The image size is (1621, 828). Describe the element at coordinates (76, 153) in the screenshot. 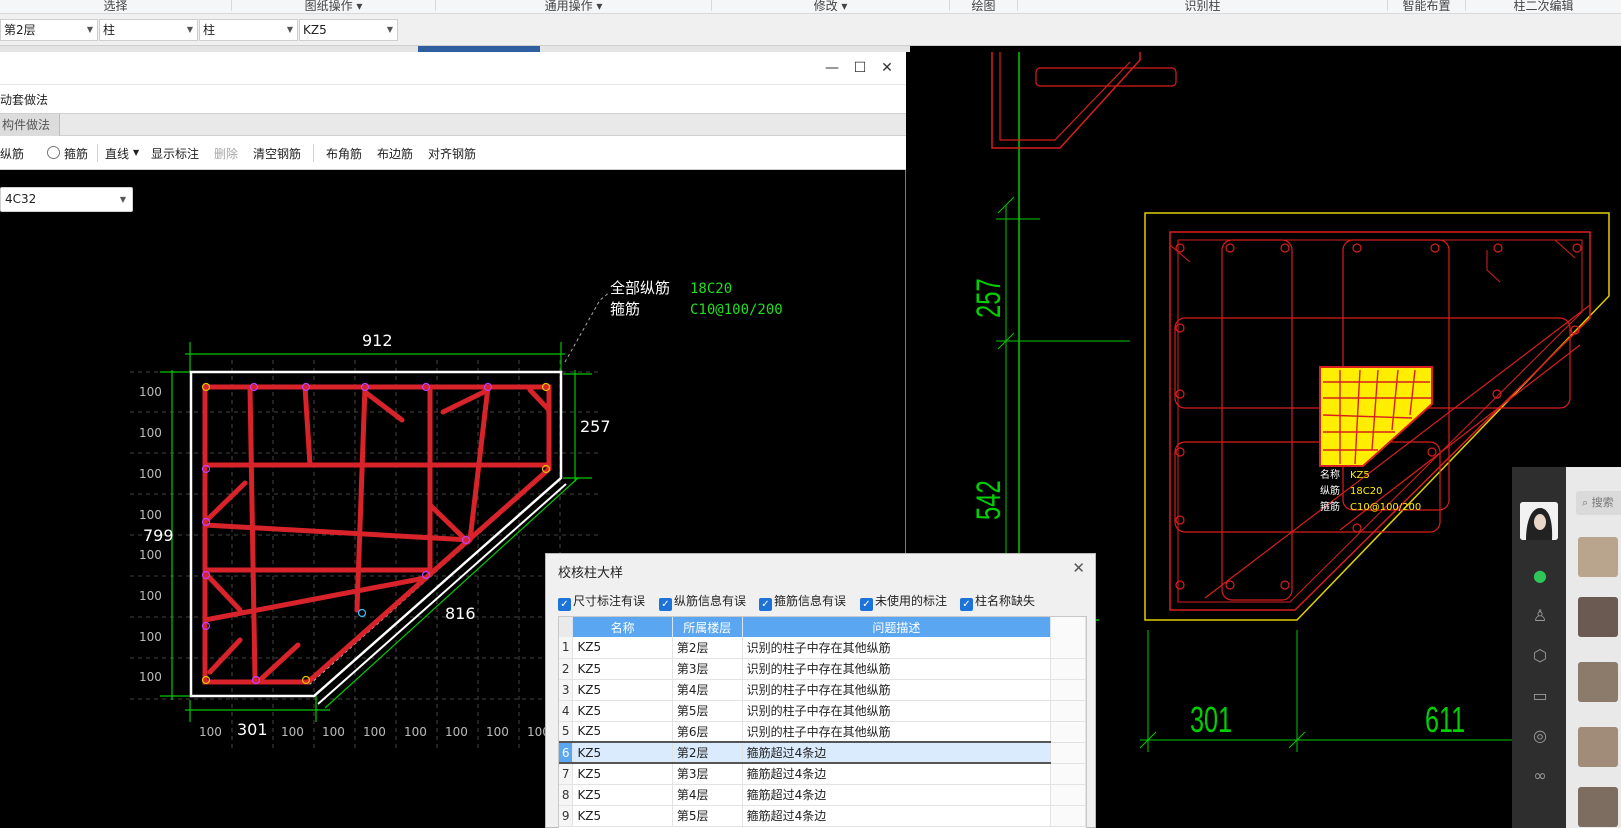

I see `stirrup-option: 箍筋` at that location.